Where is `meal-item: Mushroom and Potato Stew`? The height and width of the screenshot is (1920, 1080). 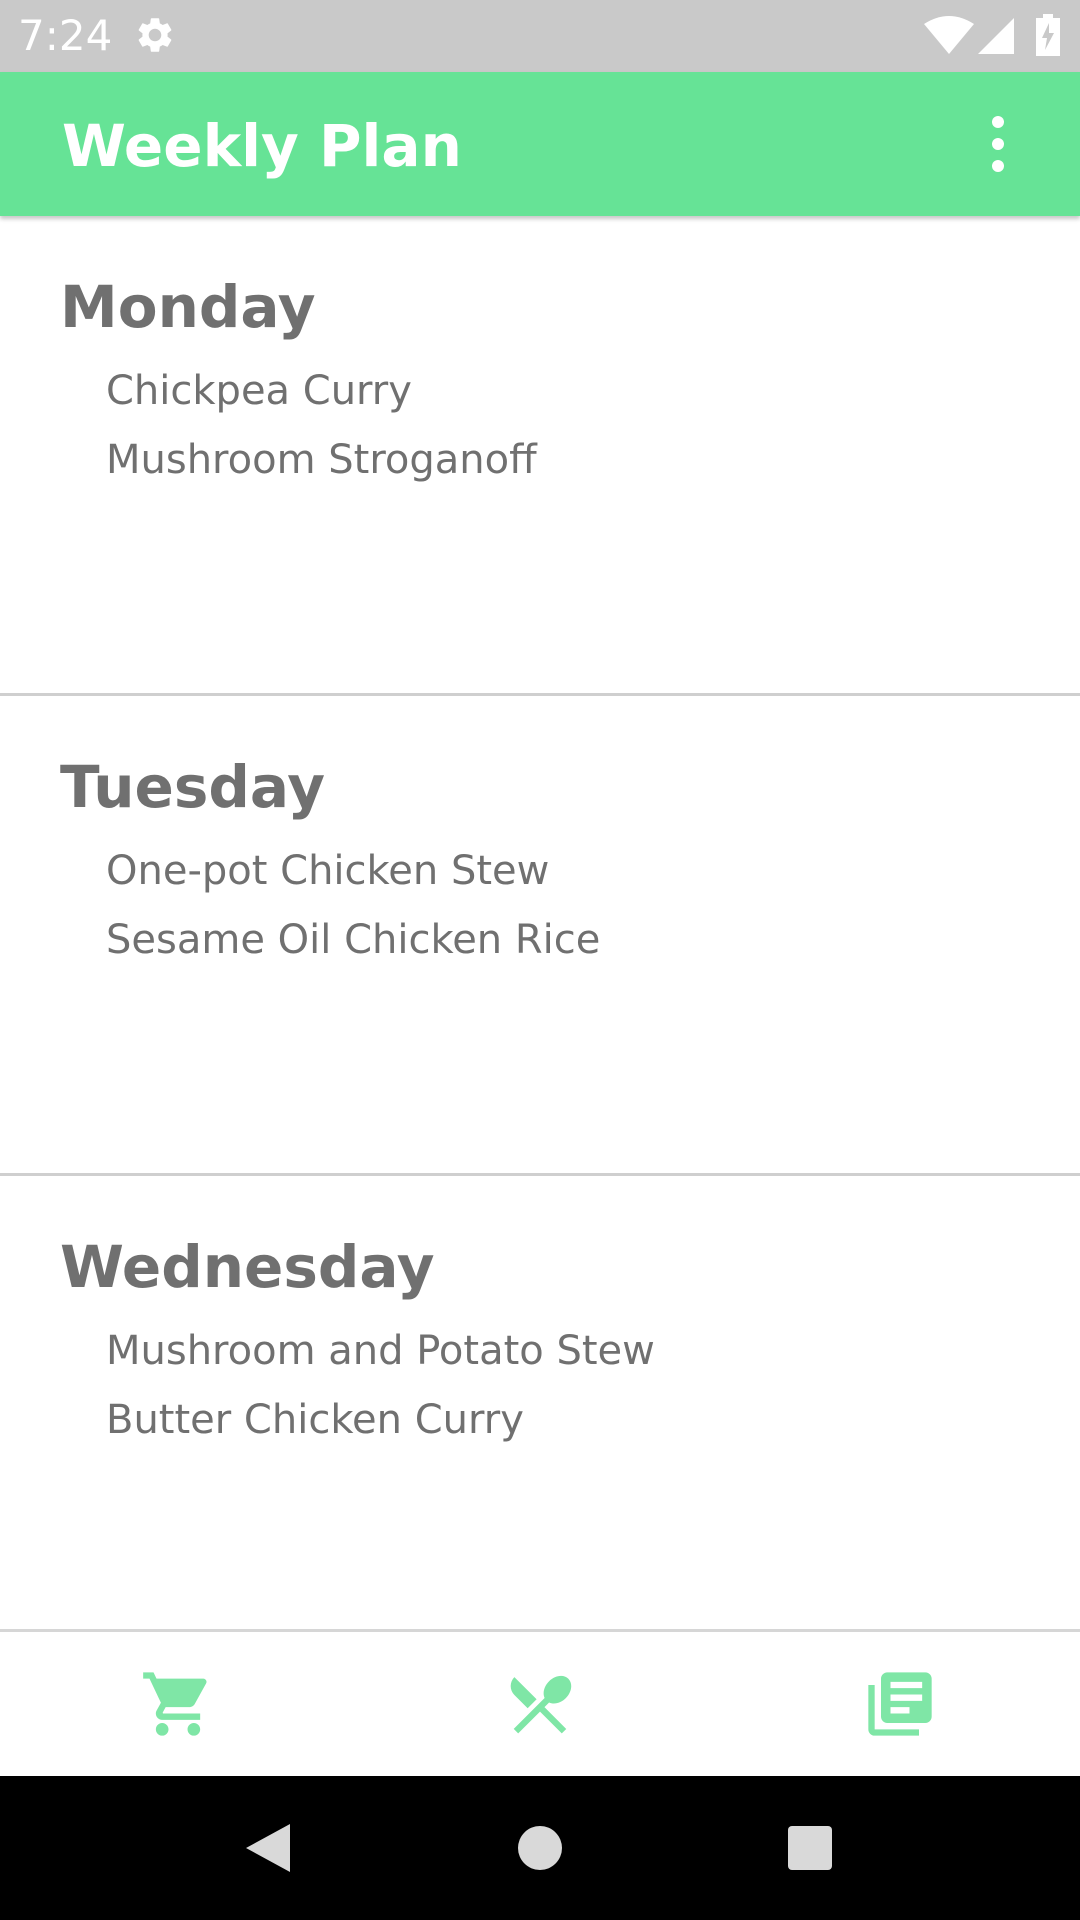 meal-item: Mushroom and Potato Stew is located at coordinates (380, 1351).